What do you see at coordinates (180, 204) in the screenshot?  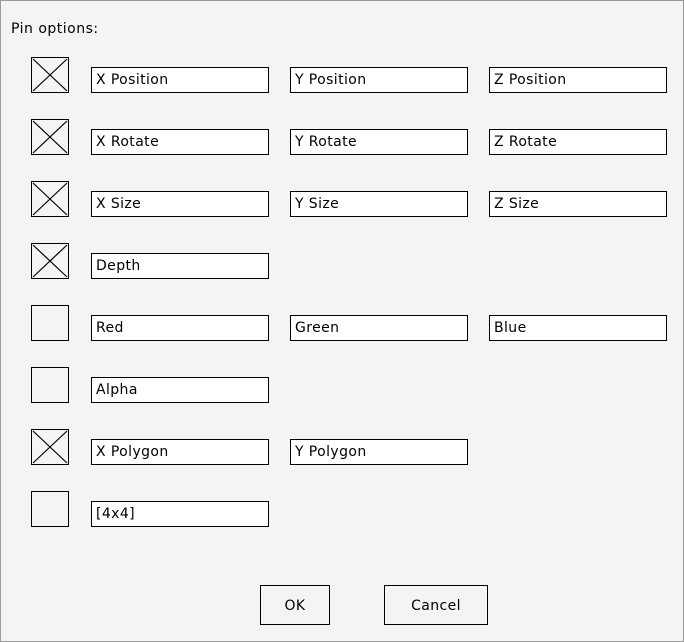 I see `pin-field-x-size: X Size` at bounding box center [180, 204].